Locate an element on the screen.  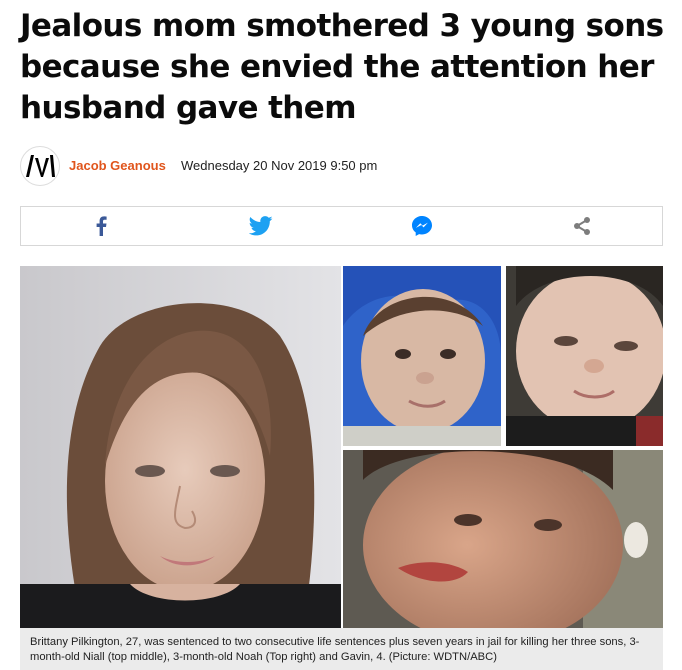
baby-photo-noah is located at coordinates (584, 356).